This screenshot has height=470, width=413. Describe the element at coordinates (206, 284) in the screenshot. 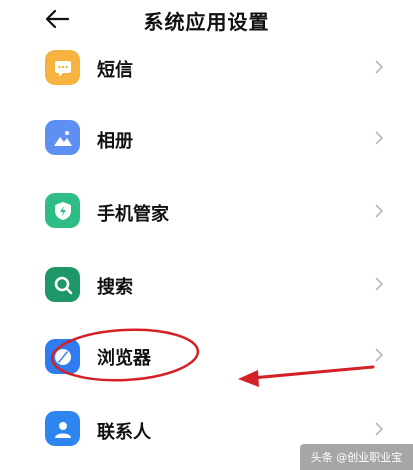

I see `settings-item-search: 搜索` at that location.